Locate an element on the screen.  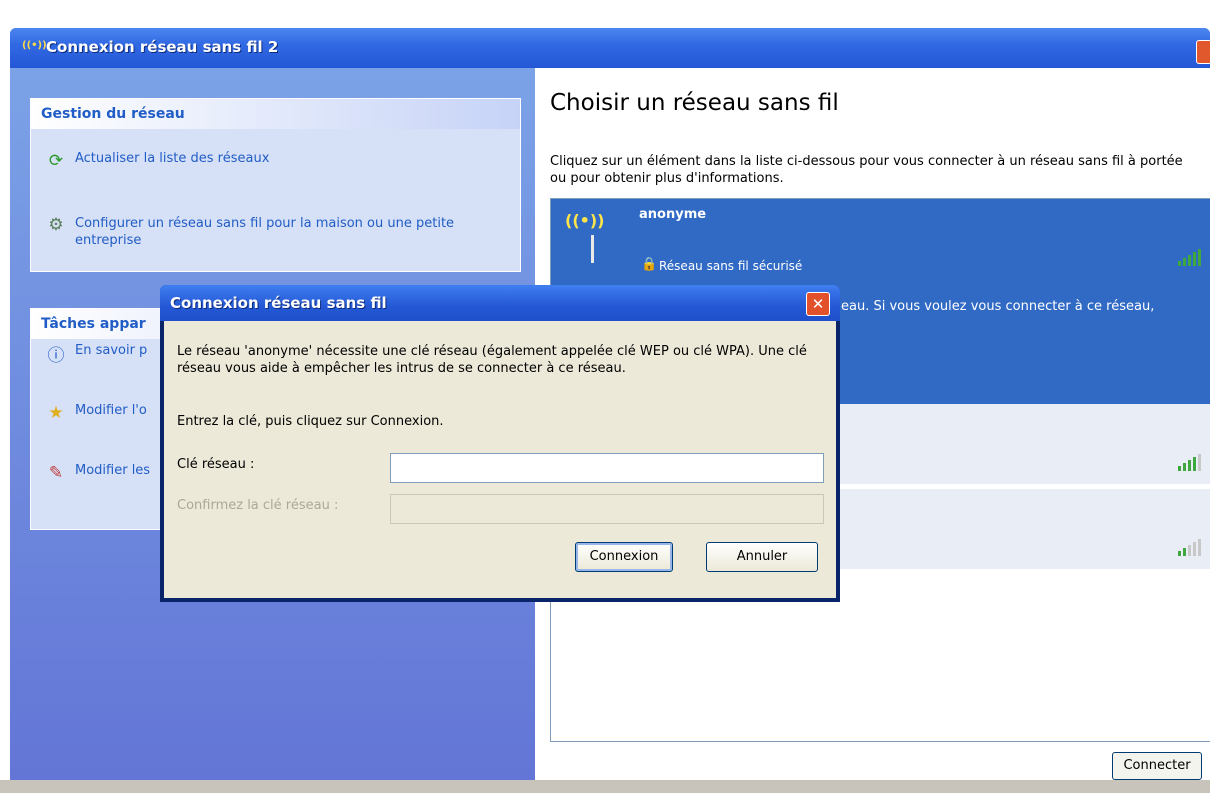
confirm-key-input is located at coordinates (607, 509).